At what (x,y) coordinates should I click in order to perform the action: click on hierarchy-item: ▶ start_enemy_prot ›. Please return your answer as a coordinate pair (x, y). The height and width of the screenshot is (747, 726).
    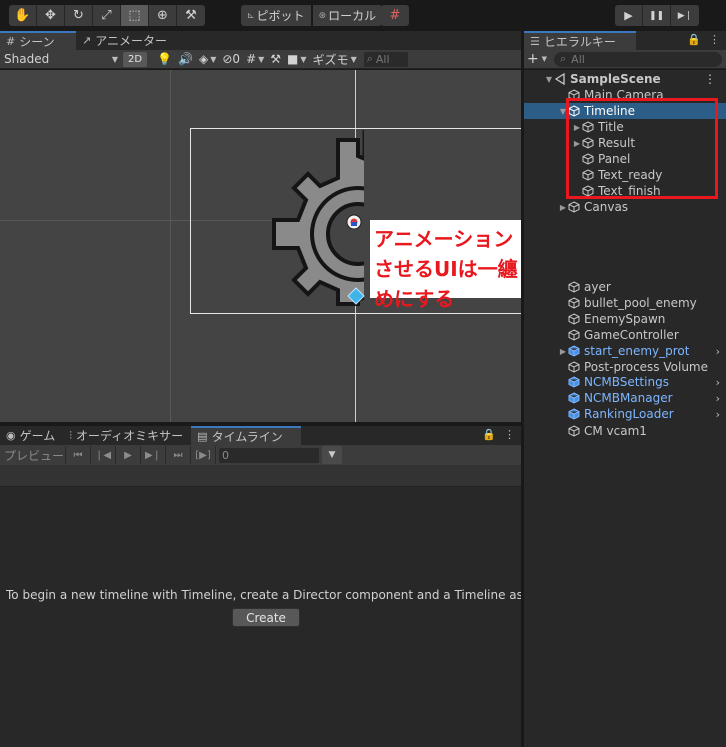
    Looking at the image, I should click on (625, 351).